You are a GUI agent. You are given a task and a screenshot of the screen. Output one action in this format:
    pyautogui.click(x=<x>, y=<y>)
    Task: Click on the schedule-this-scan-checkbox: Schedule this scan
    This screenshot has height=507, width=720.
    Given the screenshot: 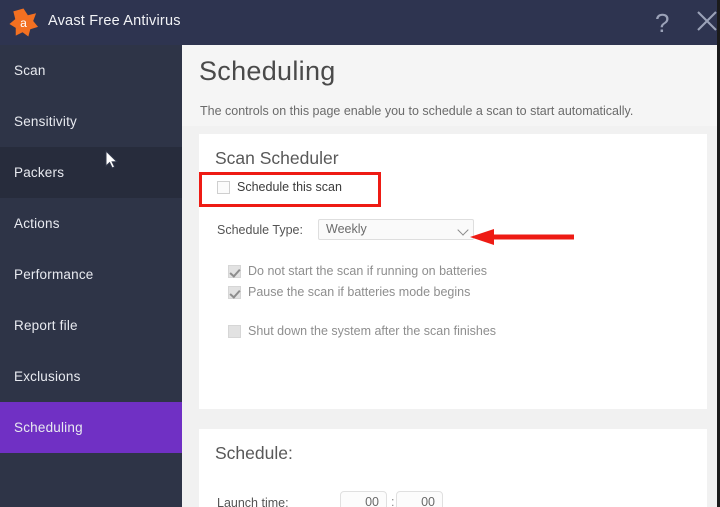 What is the action you would take?
    pyautogui.click(x=279, y=187)
    